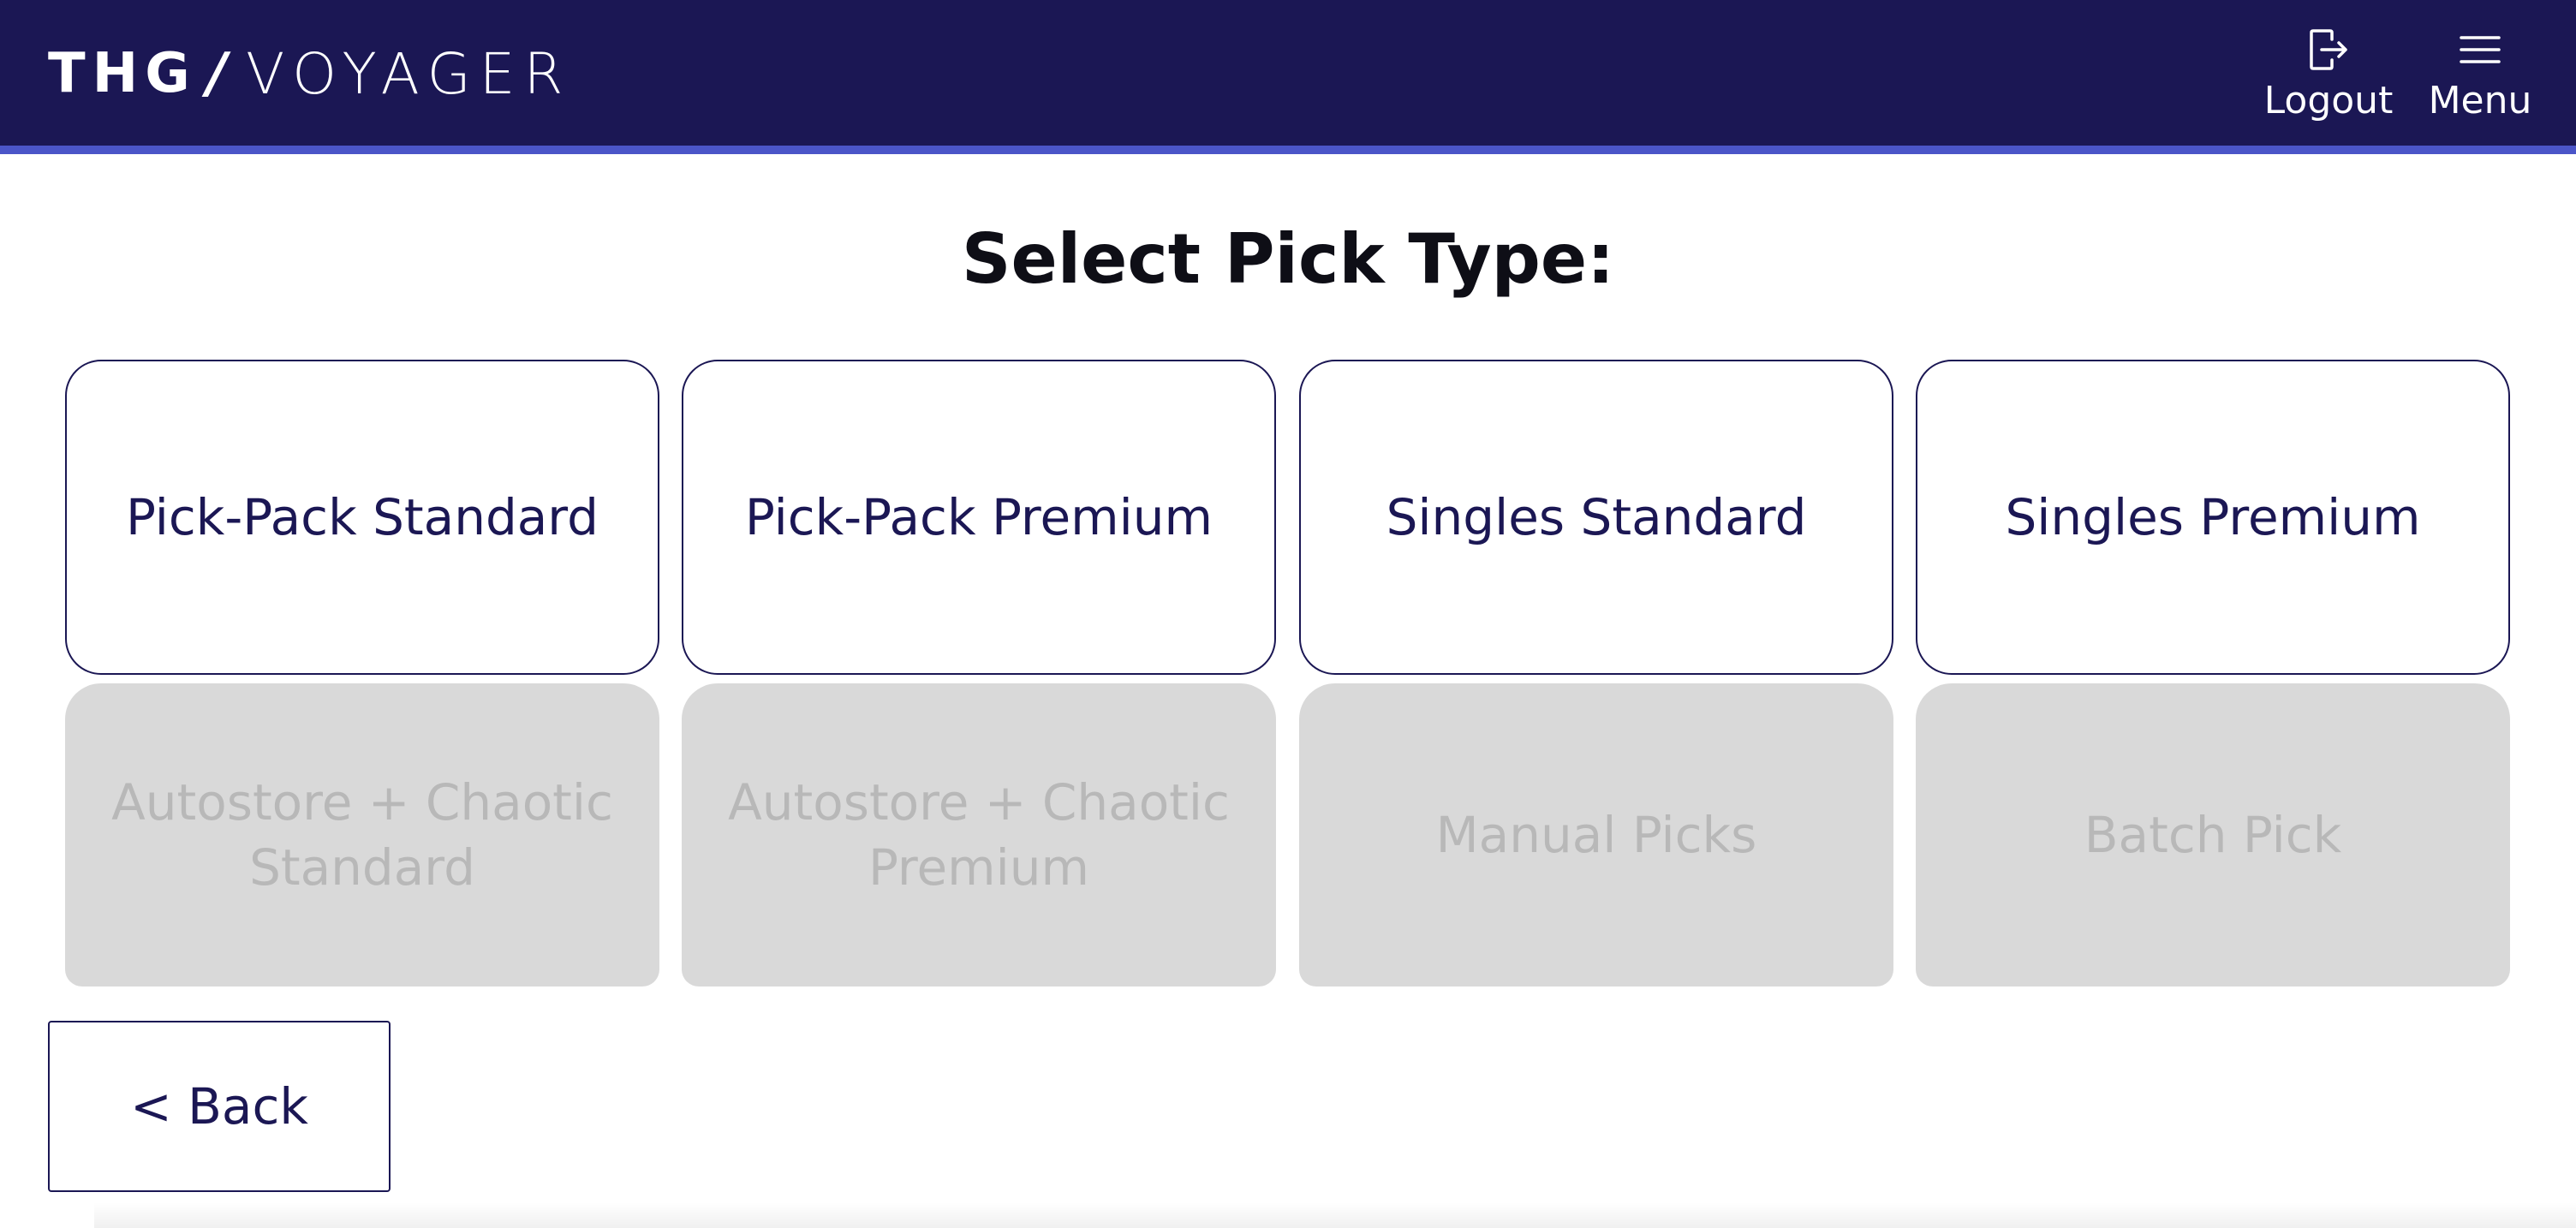 This screenshot has width=2576, height=1228. Describe the element at coordinates (979, 835) in the screenshot. I see `pick-type-autostore-chaotic-premium: Autostore + Chaotic Premium` at that location.